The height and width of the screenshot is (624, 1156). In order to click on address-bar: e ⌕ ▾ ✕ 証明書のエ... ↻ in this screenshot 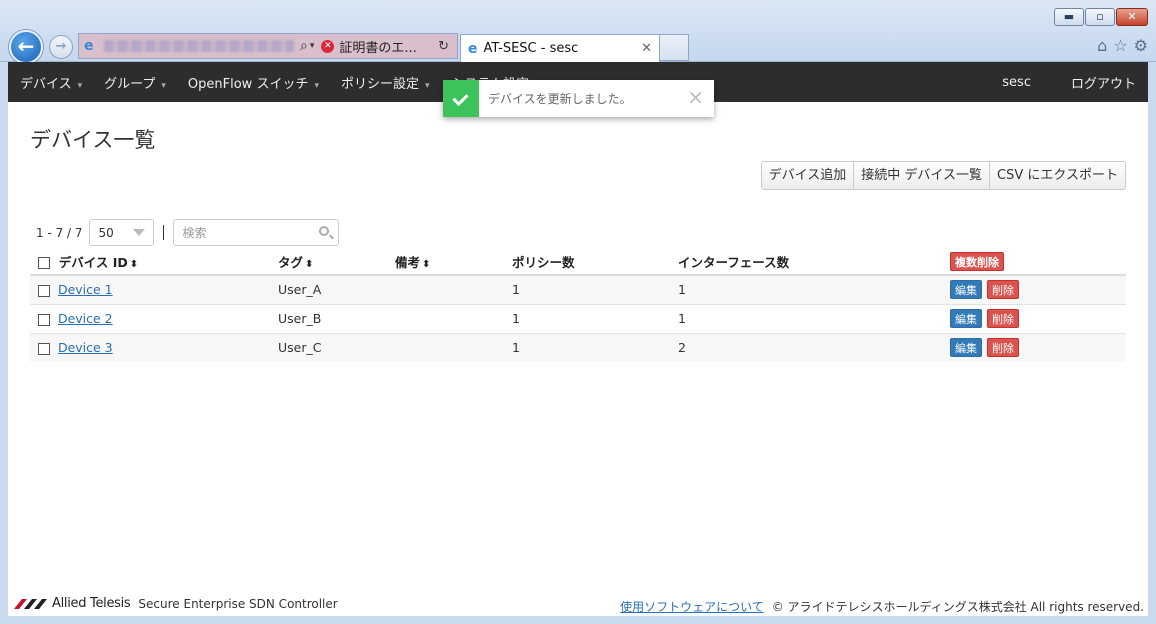, I will do `click(268, 46)`.